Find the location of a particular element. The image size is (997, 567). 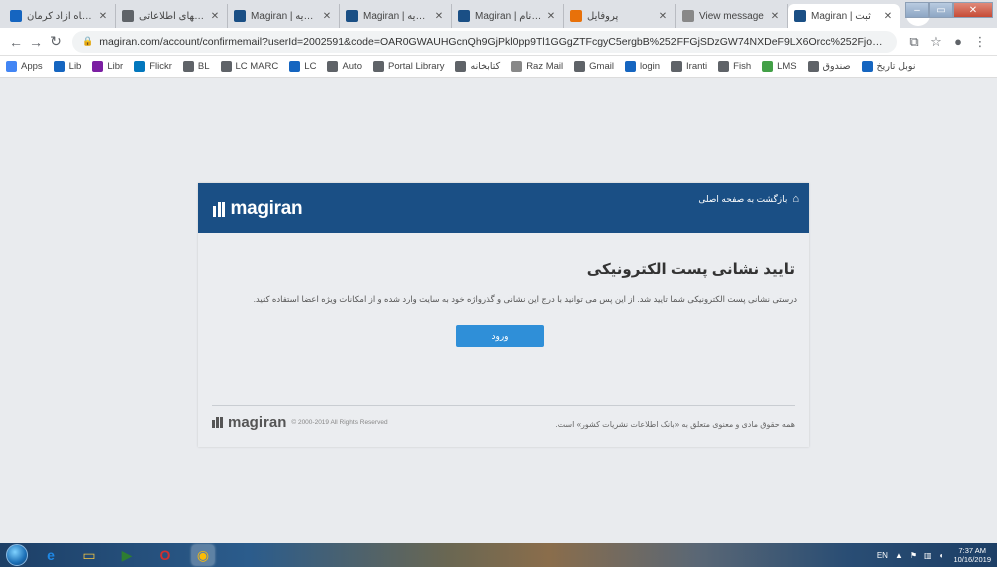

bookmark-item: صندوق is located at coordinates (829, 66).